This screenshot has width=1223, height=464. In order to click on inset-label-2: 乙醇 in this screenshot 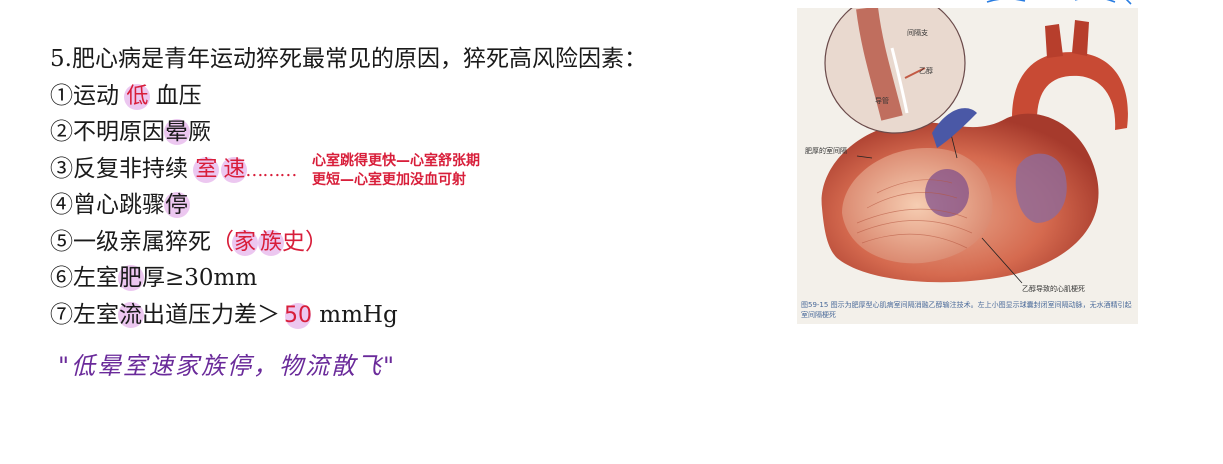, I will do `click(926, 71)`.